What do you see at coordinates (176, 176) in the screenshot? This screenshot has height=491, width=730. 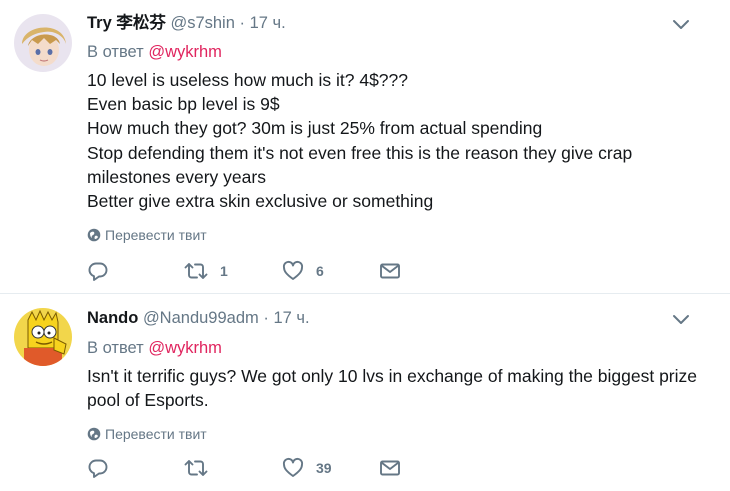 I see `tweet-text-line: milestones every years` at bounding box center [176, 176].